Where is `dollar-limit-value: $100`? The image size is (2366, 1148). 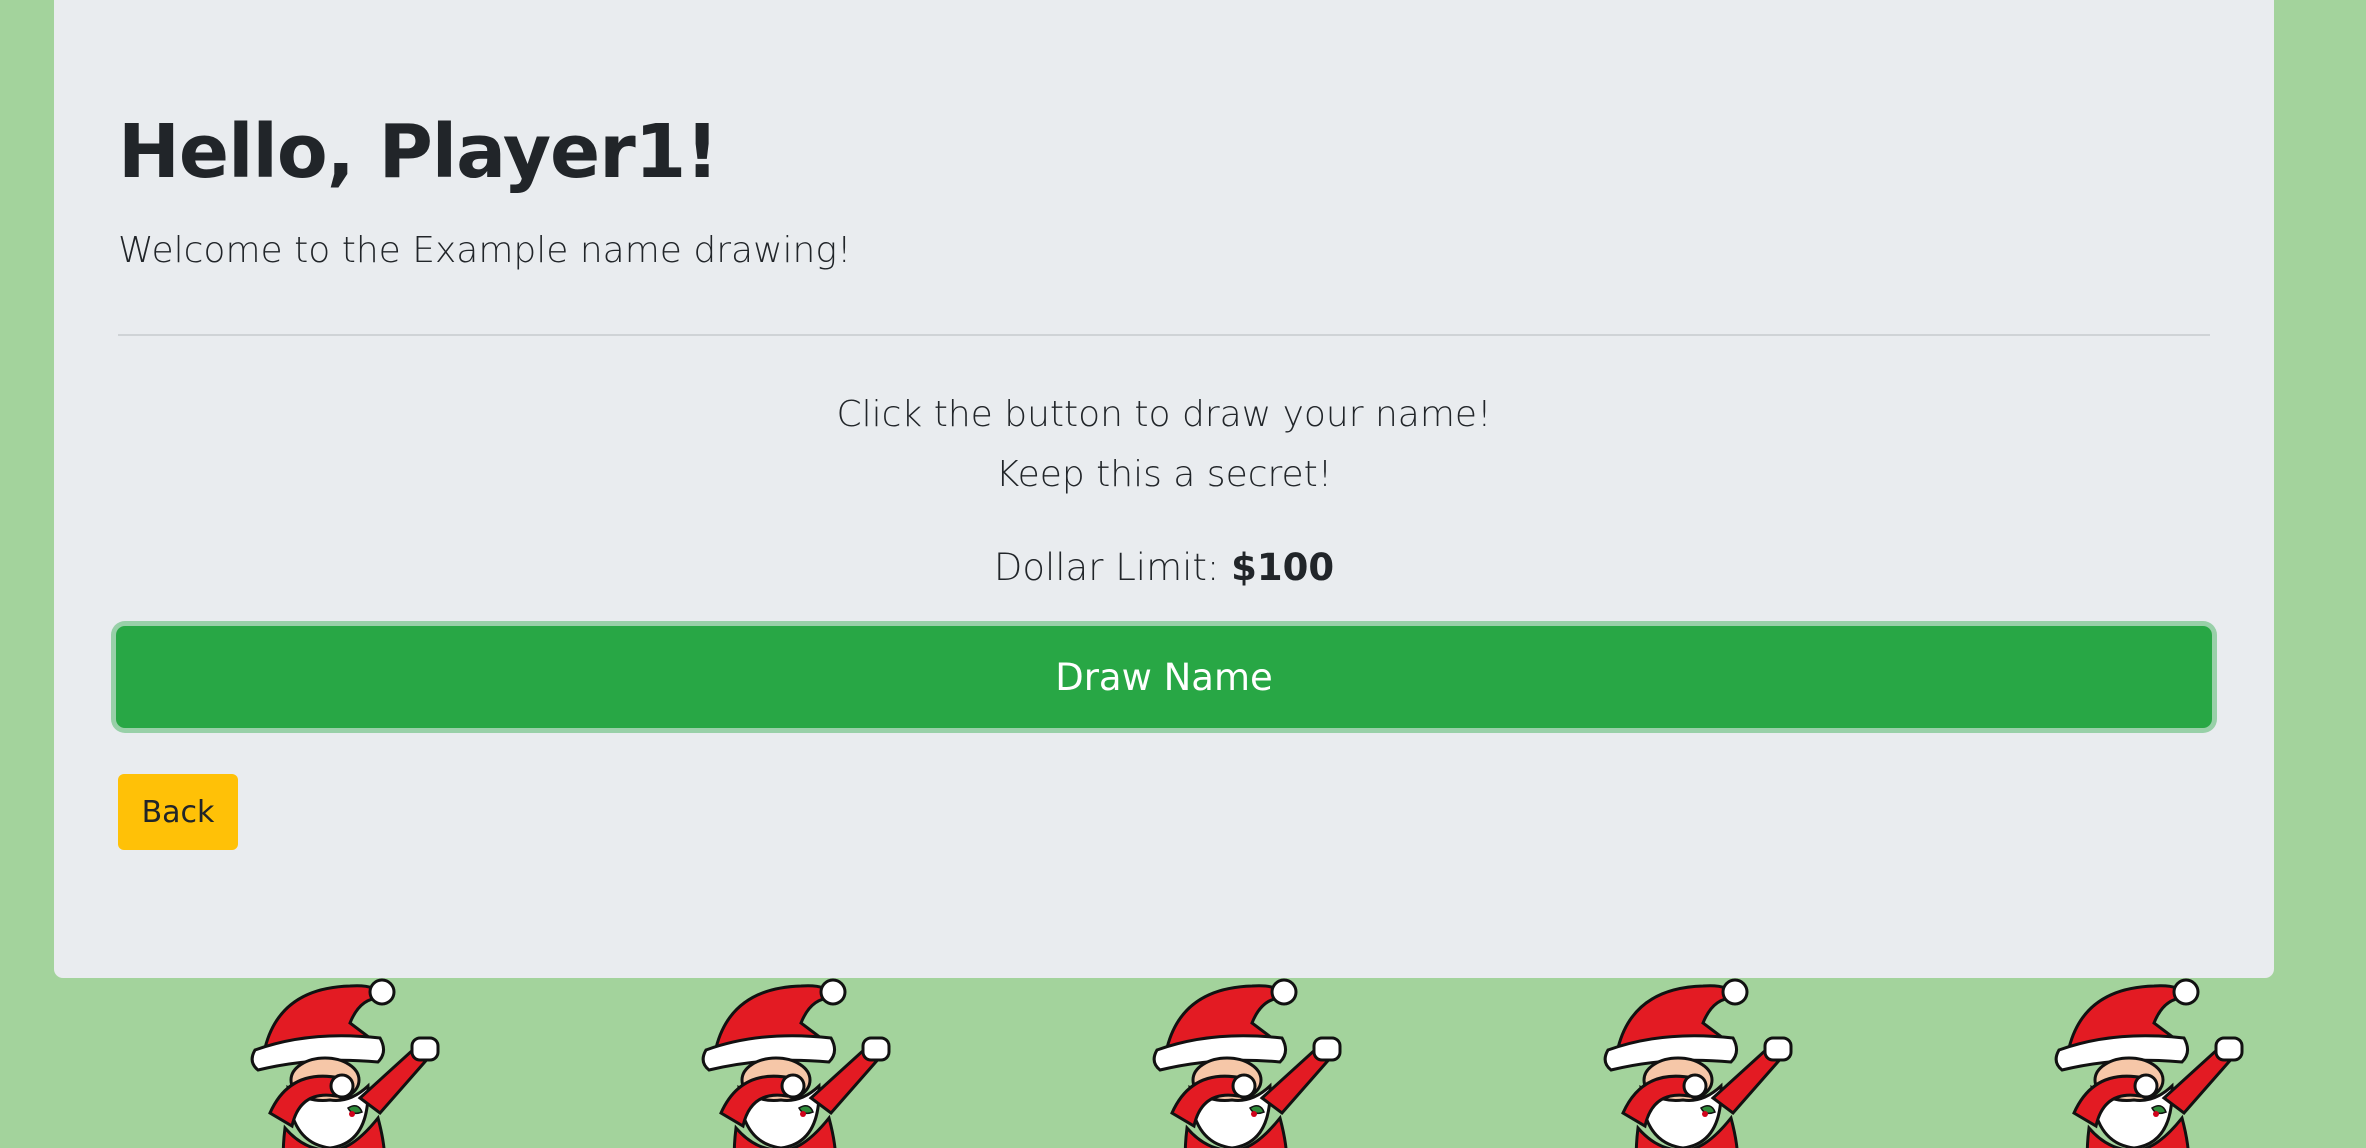
dollar-limit-value: $100 is located at coordinates (1283, 567).